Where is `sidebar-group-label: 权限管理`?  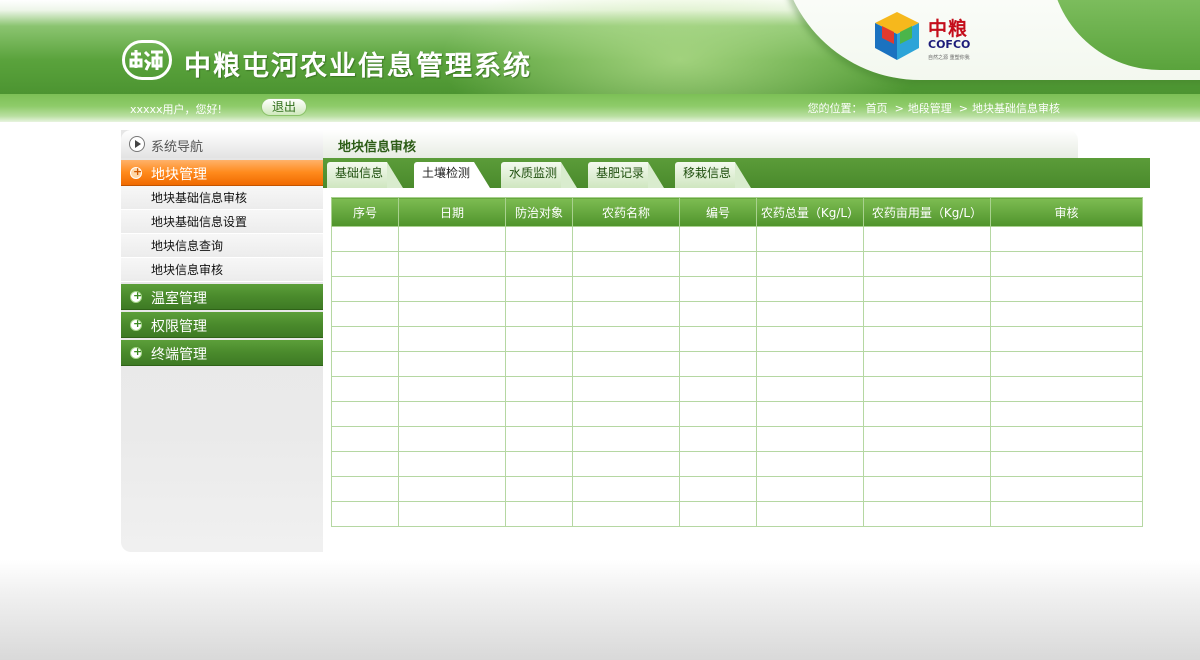 sidebar-group-label: 权限管理 is located at coordinates (179, 327).